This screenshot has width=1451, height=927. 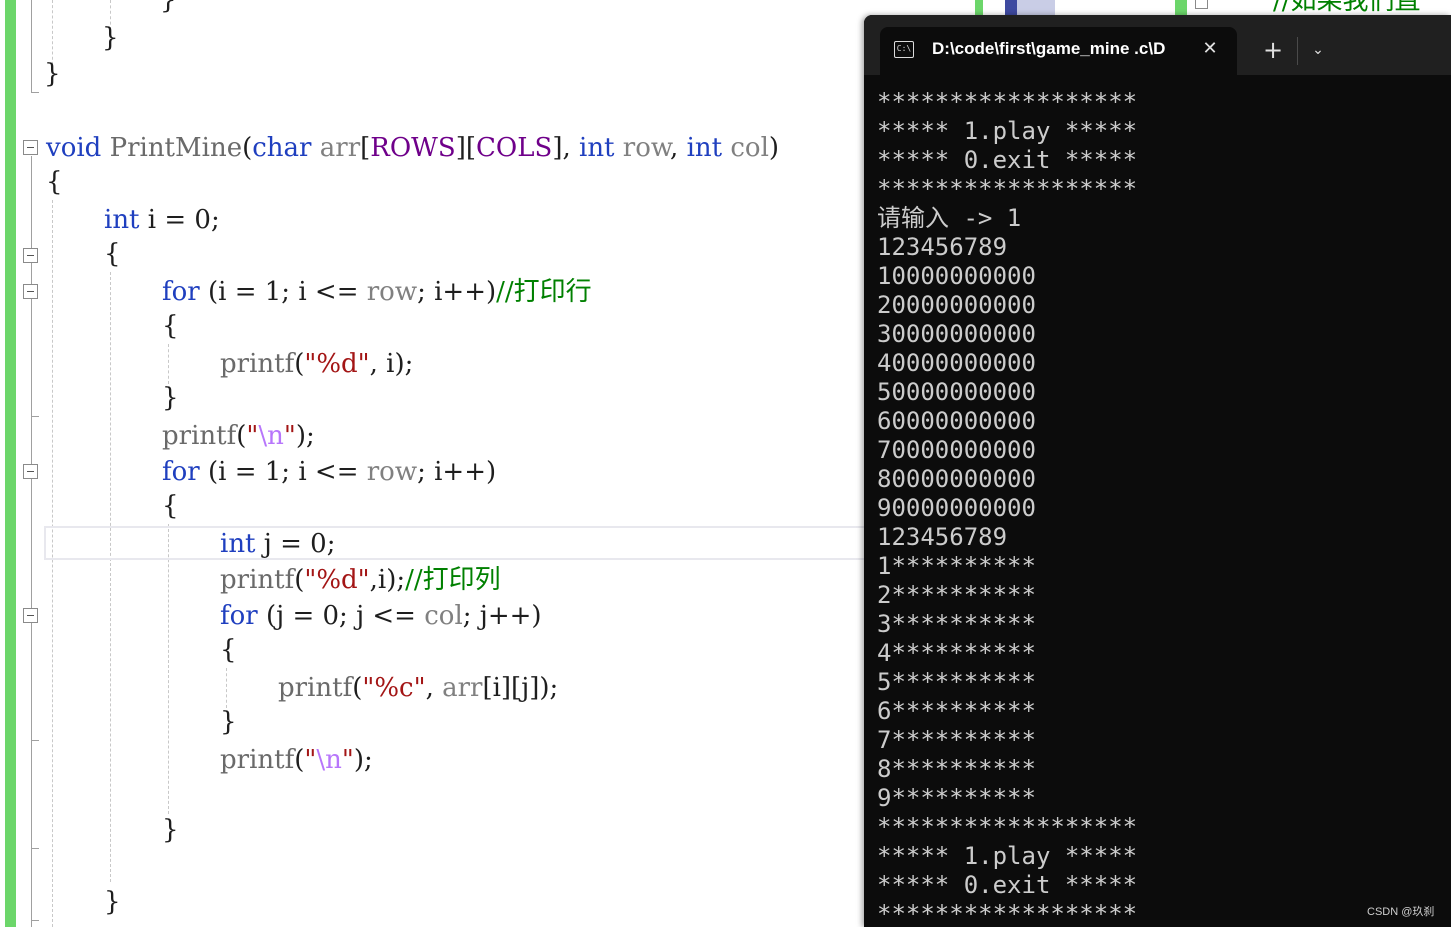 I want to click on close-tab-button: ✕, so click(x=1210, y=49).